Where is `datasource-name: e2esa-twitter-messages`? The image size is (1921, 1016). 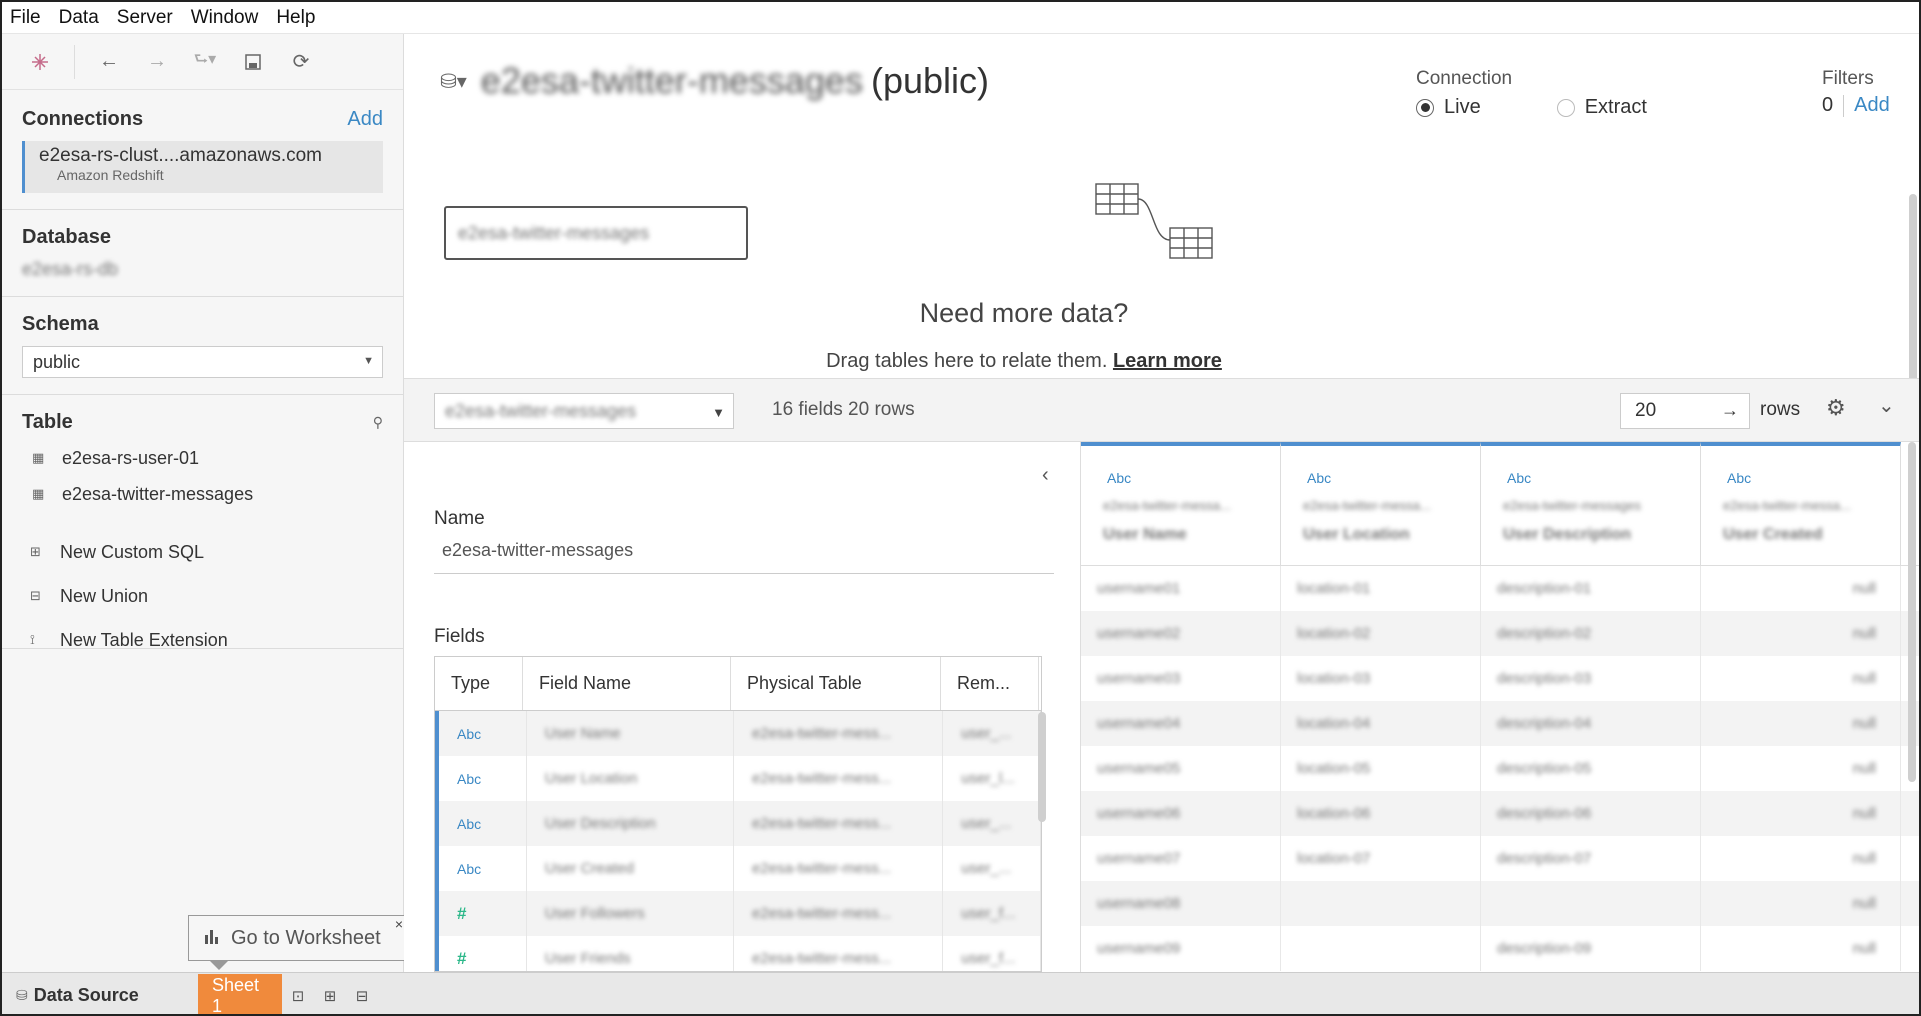 datasource-name: e2esa-twitter-messages is located at coordinates (672, 81).